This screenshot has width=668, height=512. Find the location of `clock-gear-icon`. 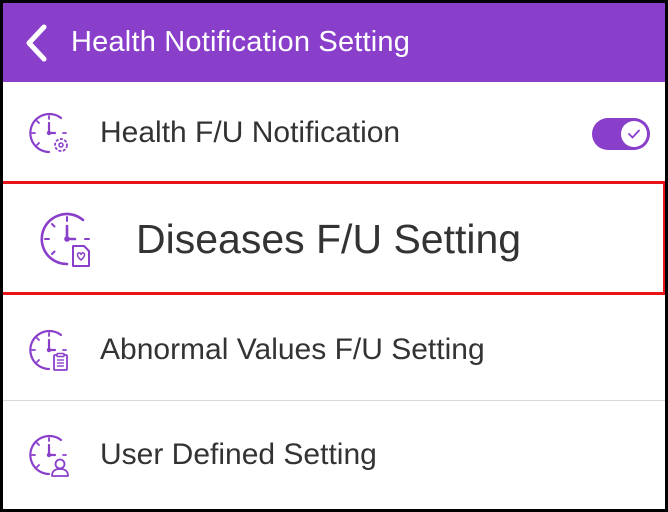

clock-gear-icon is located at coordinates (49, 133).